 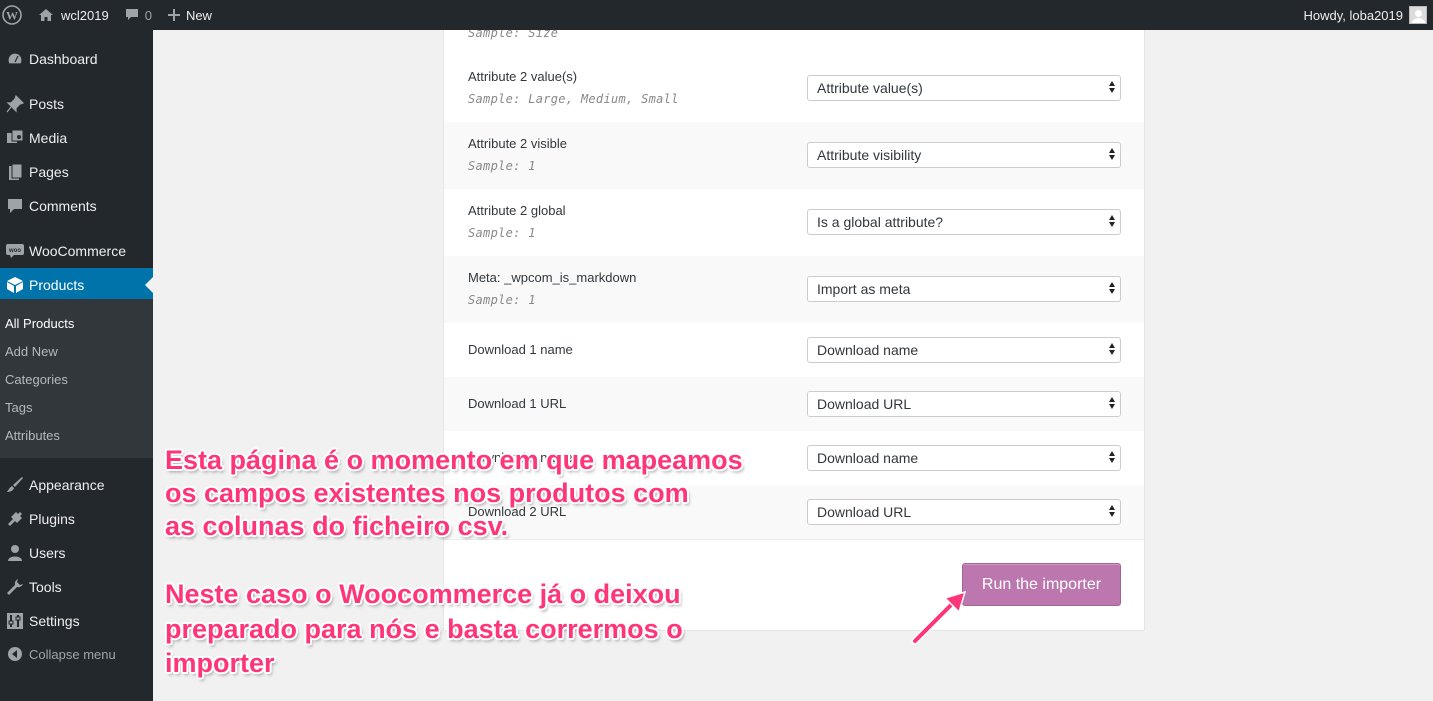 I want to click on sidebar-item-media: Media, so click(x=76, y=138).